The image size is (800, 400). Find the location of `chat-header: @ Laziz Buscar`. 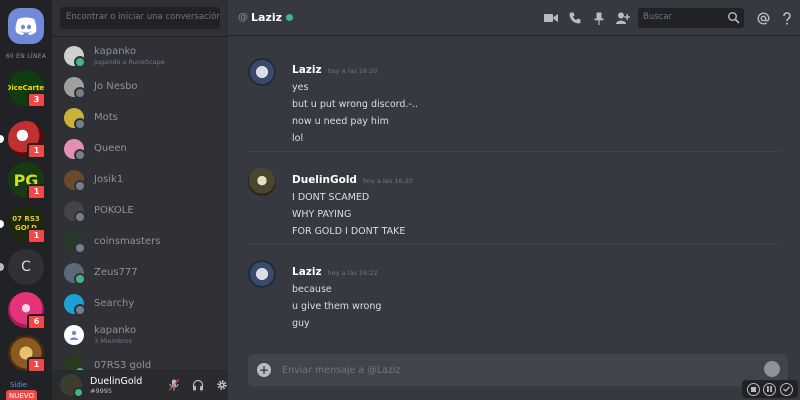

chat-header: @ Laziz Buscar is located at coordinates (514, 18).